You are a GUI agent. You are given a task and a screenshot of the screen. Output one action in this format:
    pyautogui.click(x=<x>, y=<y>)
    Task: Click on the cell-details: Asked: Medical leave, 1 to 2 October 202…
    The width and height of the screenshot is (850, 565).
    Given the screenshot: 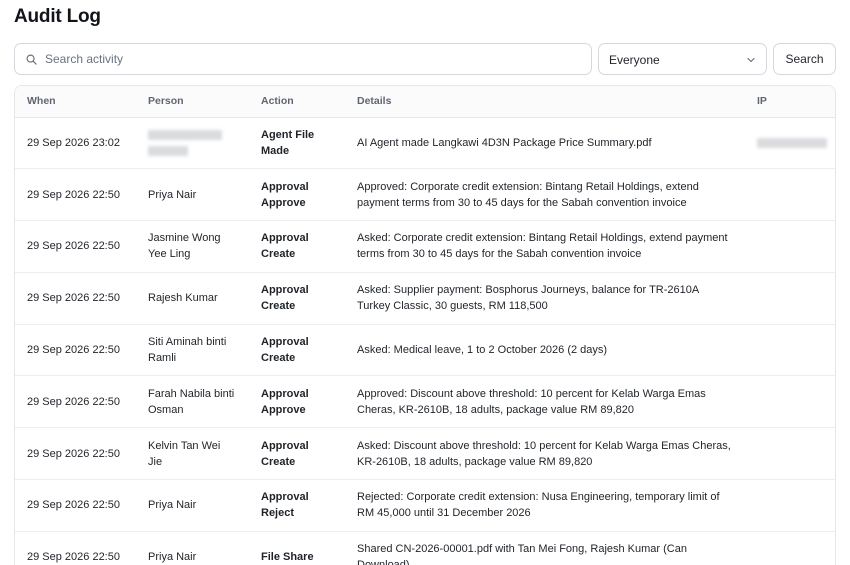 What is the action you would take?
    pyautogui.click(x=482, y=350)
    